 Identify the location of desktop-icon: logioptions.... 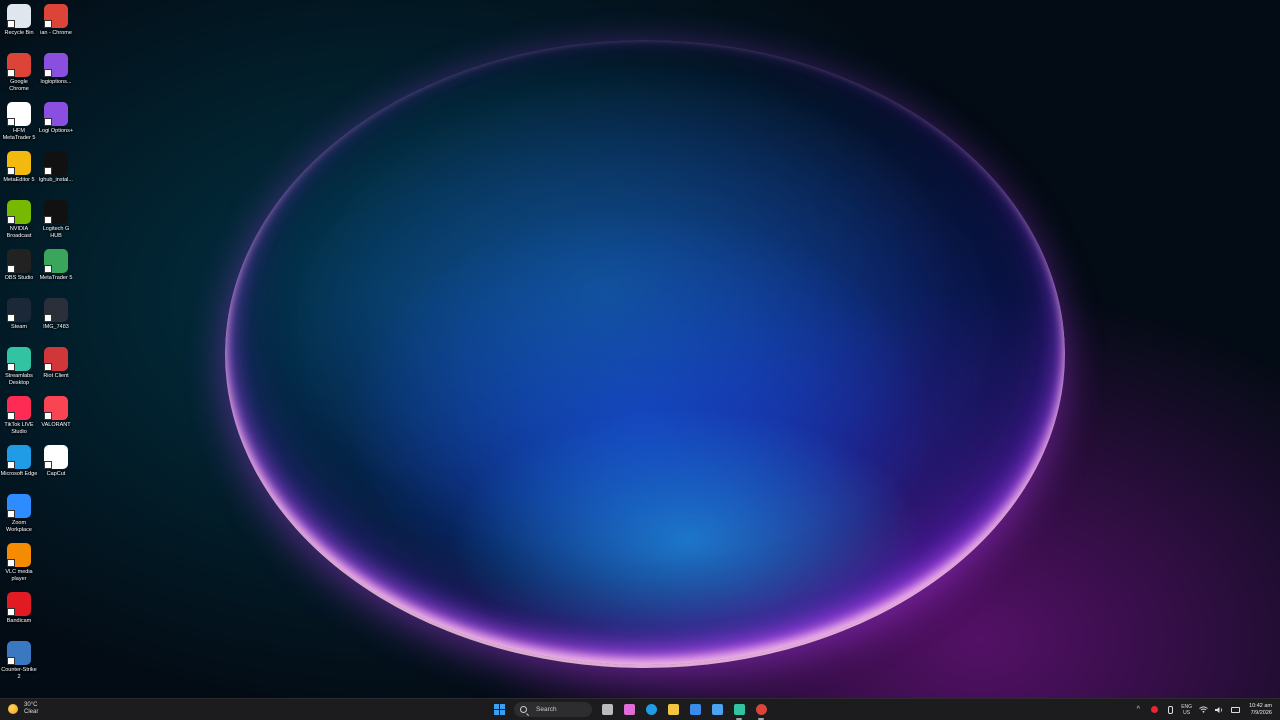
(56, 75).